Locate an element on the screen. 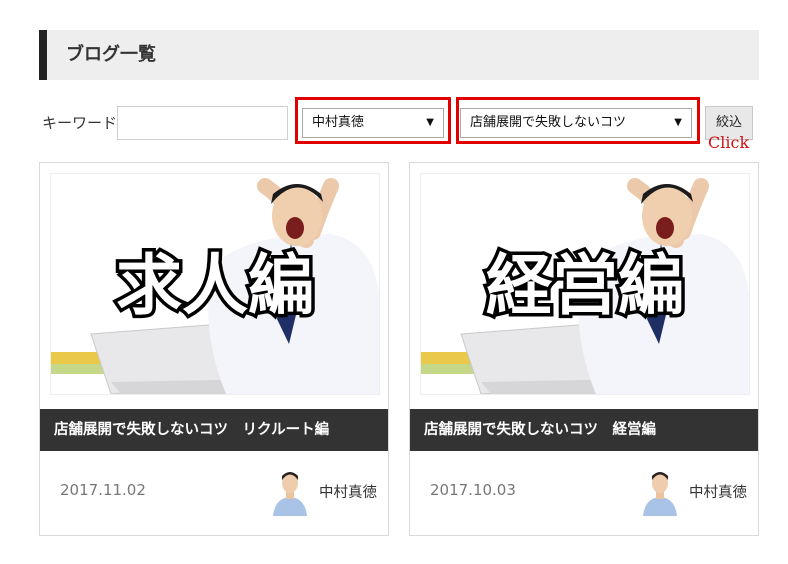 This screenshot has width=788, height=564. page-header: ブログ一覧 is located at coordinates (399, 55).